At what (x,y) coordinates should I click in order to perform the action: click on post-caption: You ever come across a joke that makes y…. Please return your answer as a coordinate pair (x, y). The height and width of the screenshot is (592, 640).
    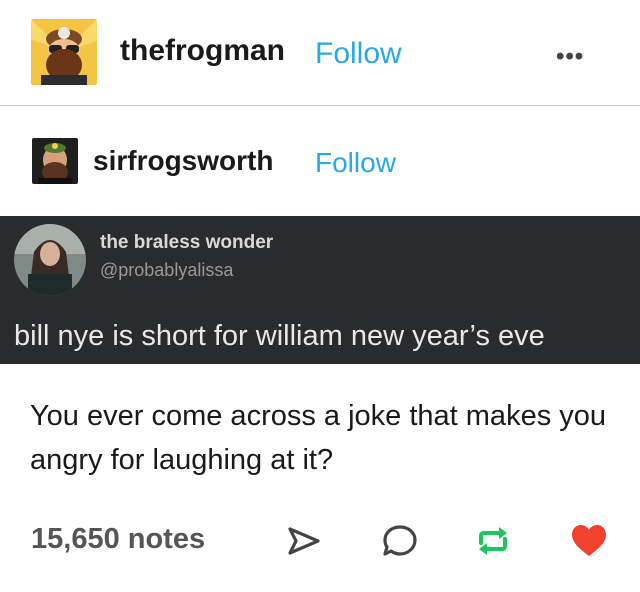
    Looking at the image, I should click on (318, 438).